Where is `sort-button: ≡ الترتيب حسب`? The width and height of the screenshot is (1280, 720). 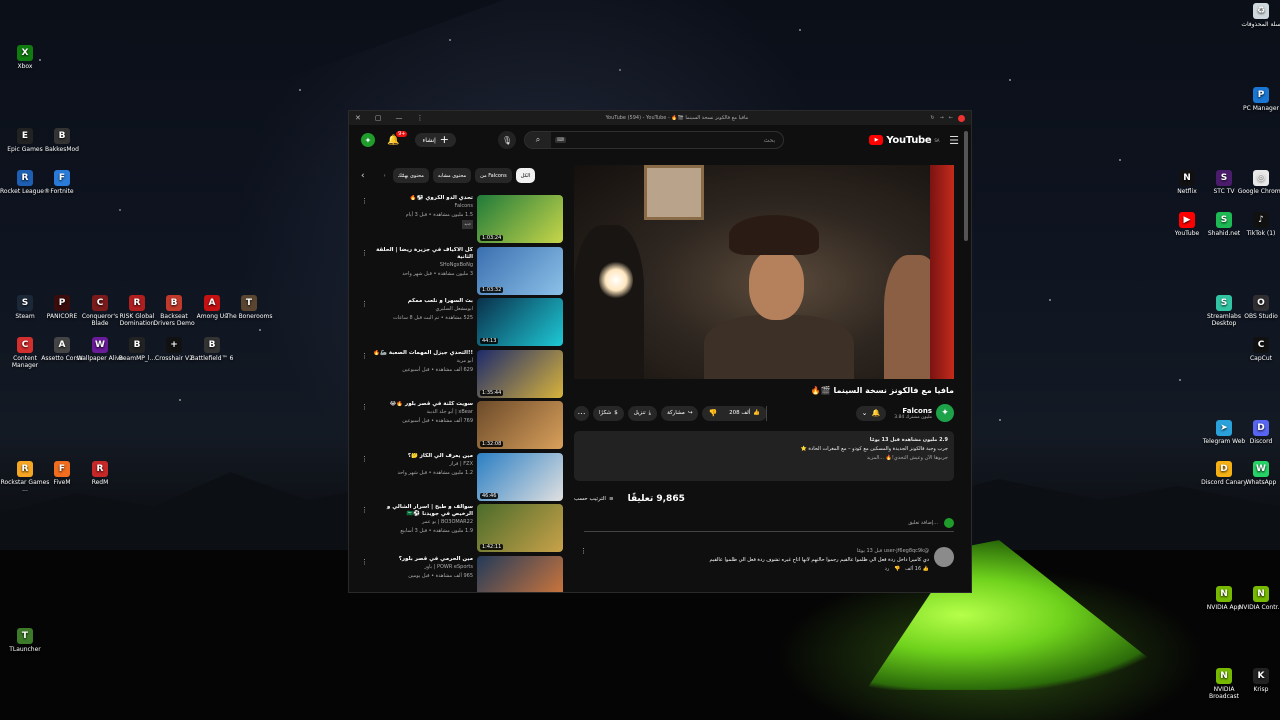 sort-button: ≡ الترتيب حسب is located at coordinates (594, 499).